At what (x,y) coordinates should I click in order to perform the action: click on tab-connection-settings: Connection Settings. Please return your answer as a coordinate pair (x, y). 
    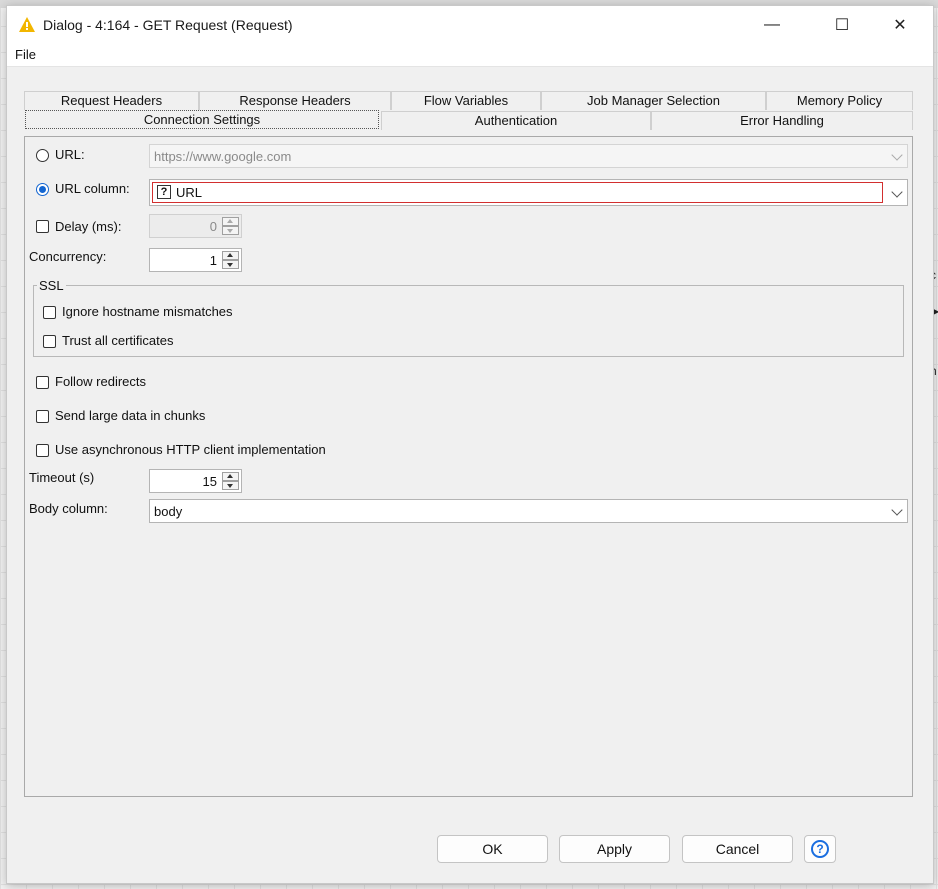
    Looking at the image, I should click on (202, 119).